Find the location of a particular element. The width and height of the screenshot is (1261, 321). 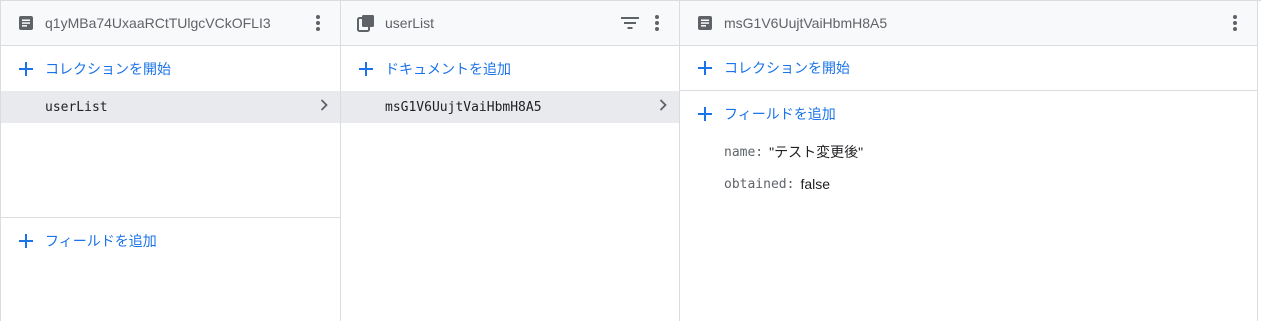

collection-item-userlist: userList is located at coordinates (170, 107).